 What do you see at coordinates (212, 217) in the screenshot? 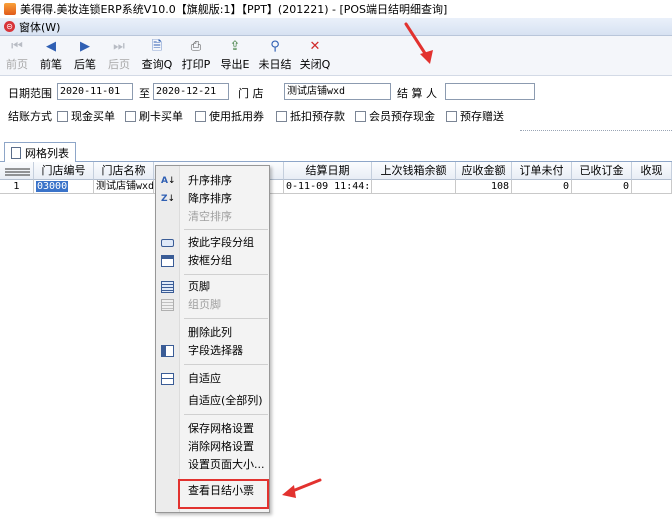
I see `menu-item-clear-sort: 清空排序` at bounding box center [212, 217].